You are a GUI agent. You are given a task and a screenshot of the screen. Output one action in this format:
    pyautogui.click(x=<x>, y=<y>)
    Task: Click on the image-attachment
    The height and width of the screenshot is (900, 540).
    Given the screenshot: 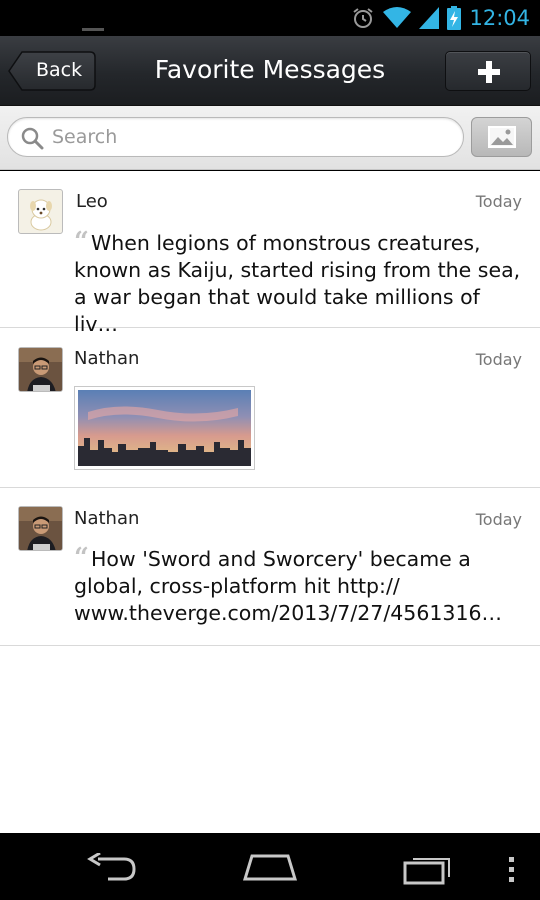 What is the action you would take?
    pyautogui.click(x=164, y=428)
    